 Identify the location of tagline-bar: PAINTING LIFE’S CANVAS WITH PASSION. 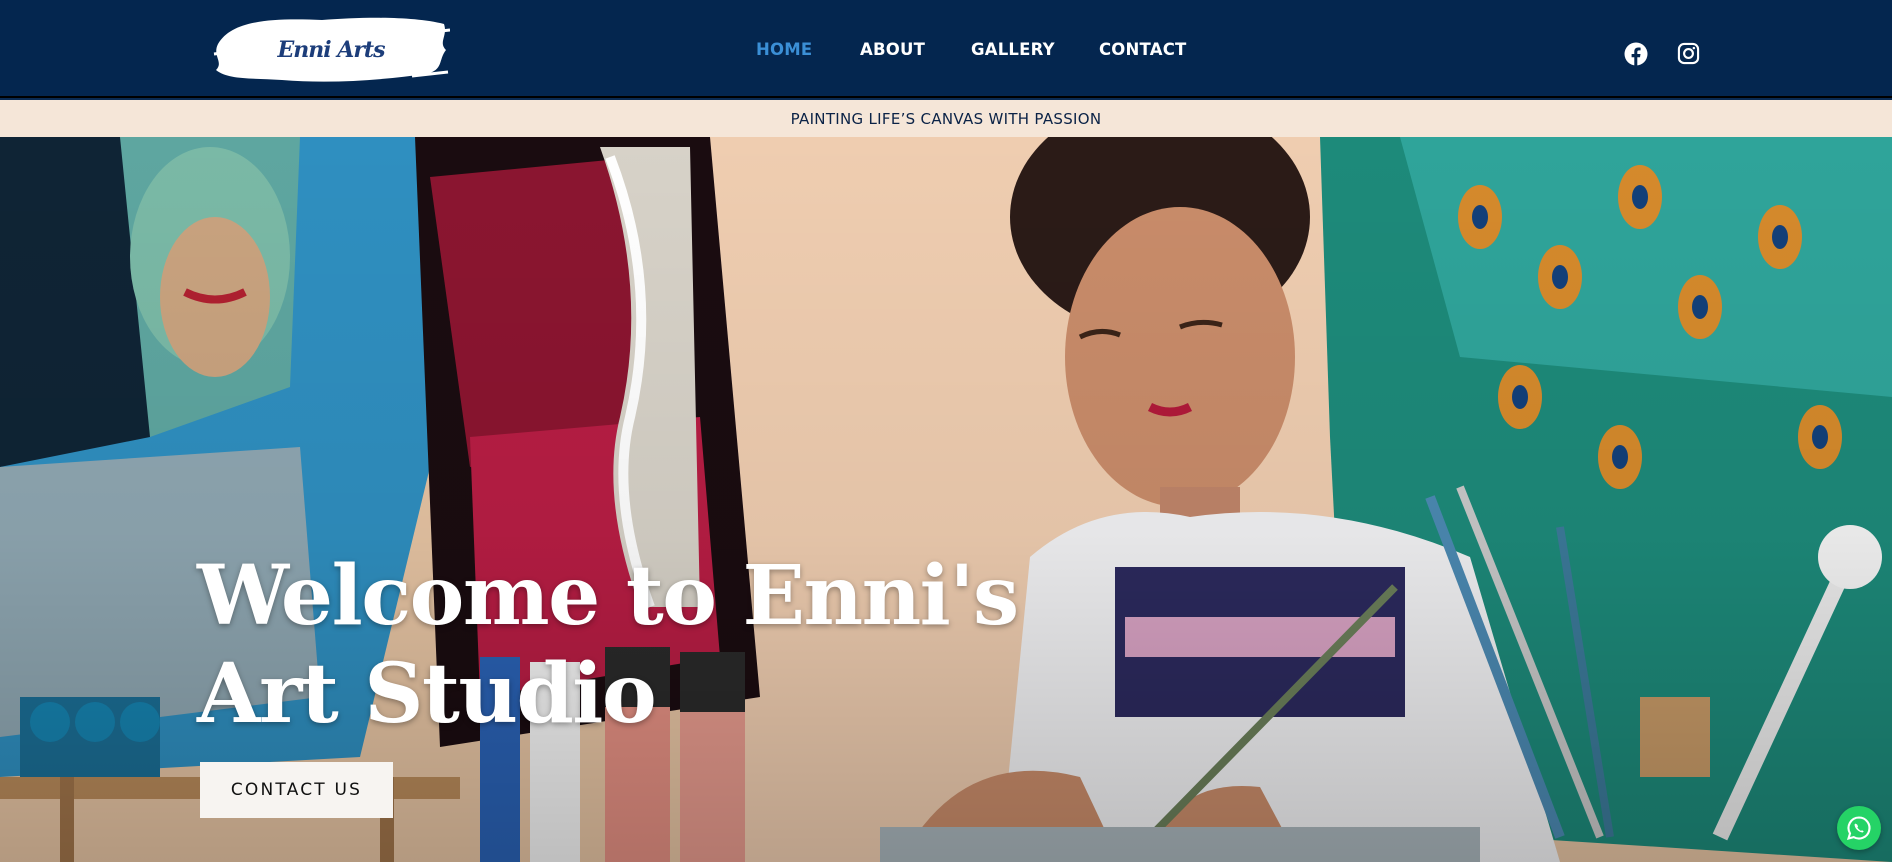
(946, 118).